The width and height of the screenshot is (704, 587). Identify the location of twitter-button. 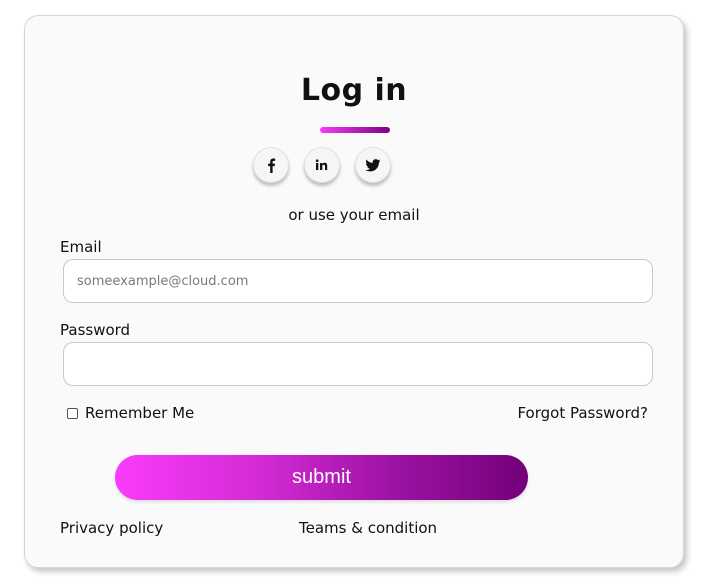
(373, 165).